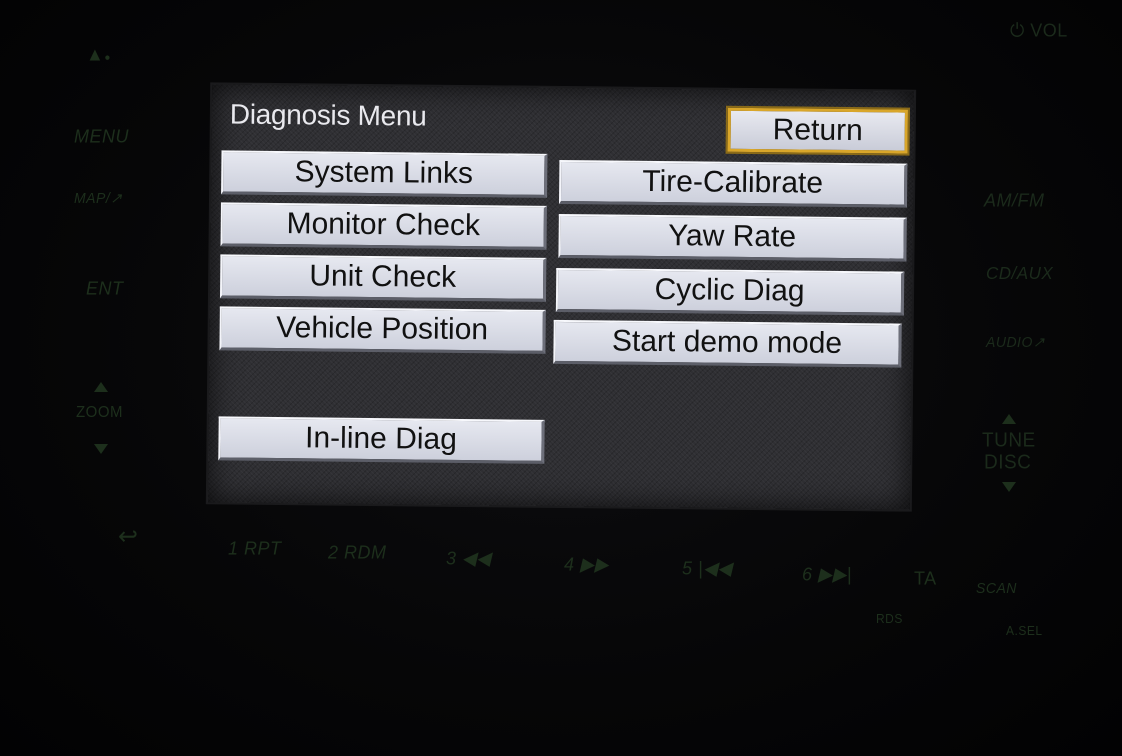 Image resolution: width=1122 pixels, height=756 pixels. Describe the element at coordinates (1014, 200) in the screenshot. I see `am-fm-hard-button: AM/FM` at that location.